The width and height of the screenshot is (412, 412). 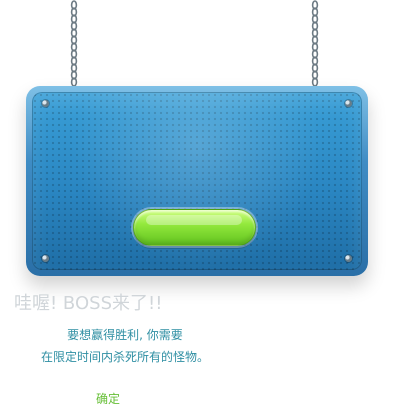 I want to click on boss-warning-title: 哇喔! BOSS来了!!, so click(x=88, y=303).